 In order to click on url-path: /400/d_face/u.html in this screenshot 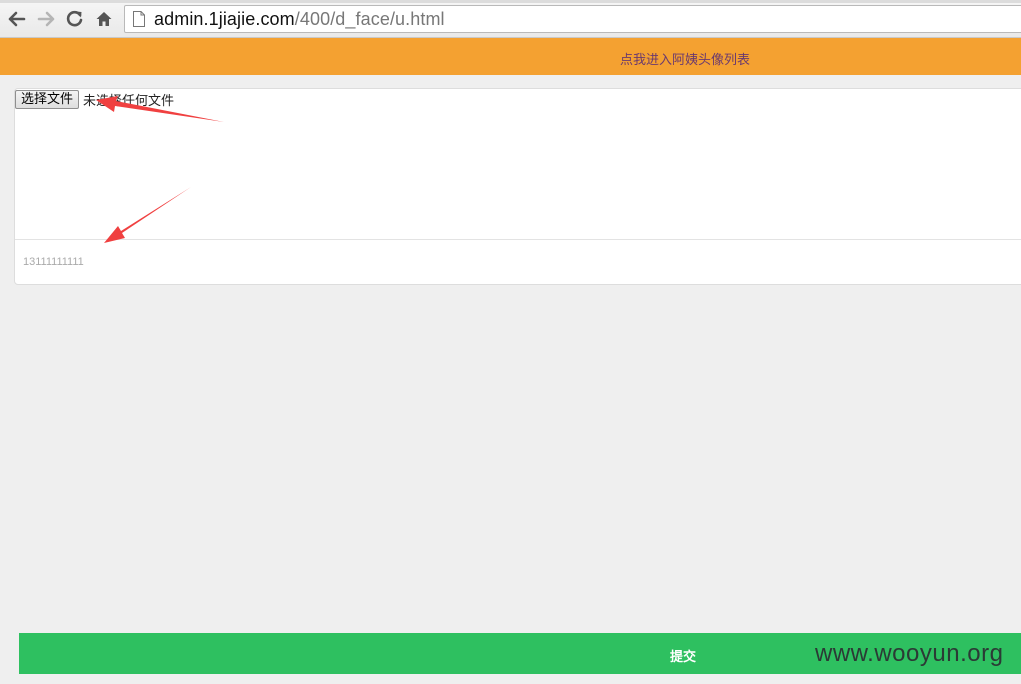, I will do `click(369, 18)`.